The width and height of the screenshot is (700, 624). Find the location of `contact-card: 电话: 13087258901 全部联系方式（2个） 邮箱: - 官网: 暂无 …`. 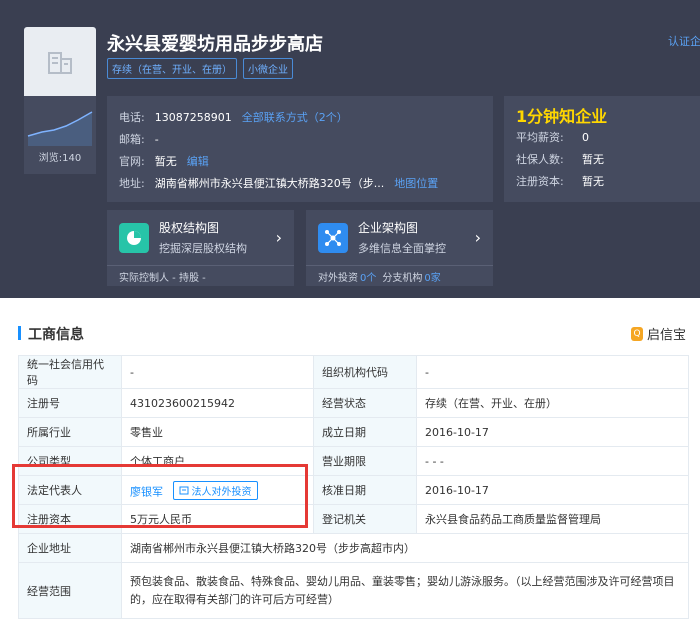

contact-card: 电话: 13087258901 全部联系方式（2个） 邮箱: - 官网: 暂无 … is located at coordinates (300, 149).